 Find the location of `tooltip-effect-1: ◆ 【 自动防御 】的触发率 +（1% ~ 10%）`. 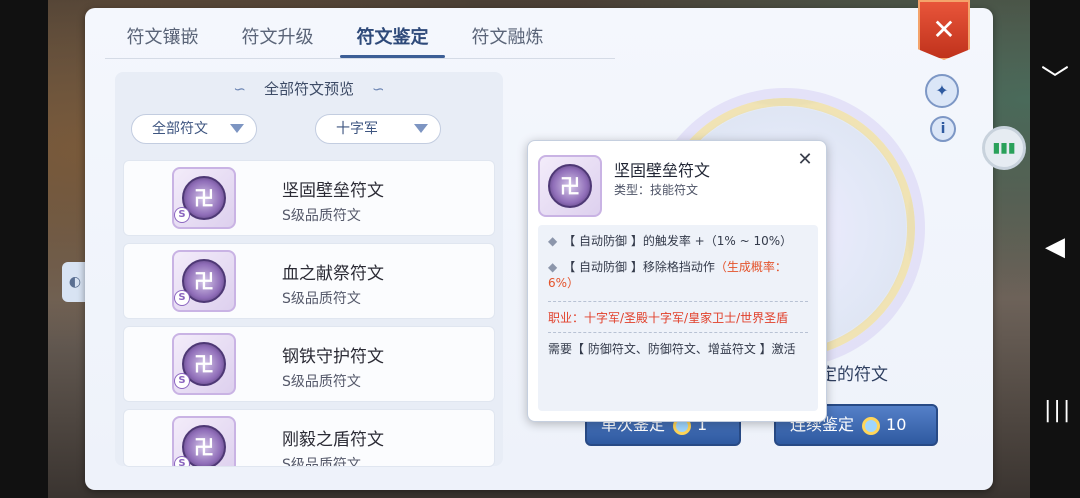

tooltip-effect-1: ◆ 【 自动防御 】的触发率 +（1% ~ 10%） is located at coordinates (670, 241).